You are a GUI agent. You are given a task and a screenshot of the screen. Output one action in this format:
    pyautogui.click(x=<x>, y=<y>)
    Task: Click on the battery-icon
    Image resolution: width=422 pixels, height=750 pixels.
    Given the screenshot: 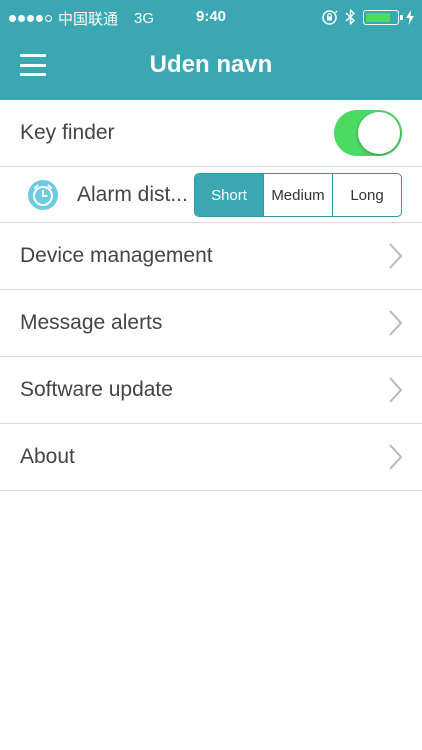 What is the action you would take?
    pyautogui.click(x=383, y=17)
    